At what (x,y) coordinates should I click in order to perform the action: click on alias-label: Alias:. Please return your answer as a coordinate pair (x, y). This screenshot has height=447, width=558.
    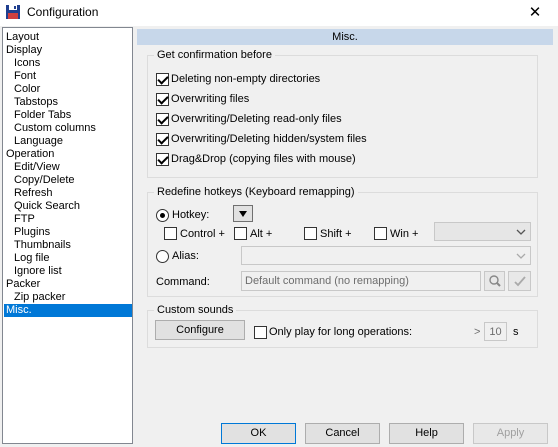
    Looking at the image, I should click on (185, 256).